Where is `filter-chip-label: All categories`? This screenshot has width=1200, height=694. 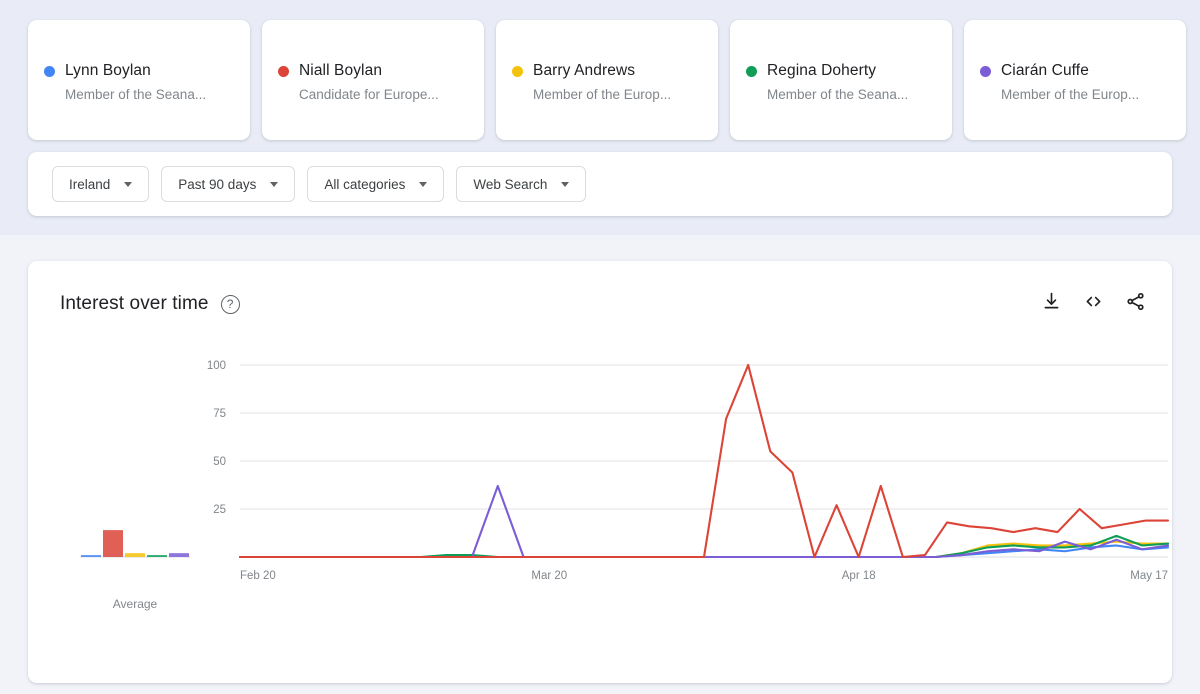
filter-chip-label: All categories is located at coordinates (365, 184).